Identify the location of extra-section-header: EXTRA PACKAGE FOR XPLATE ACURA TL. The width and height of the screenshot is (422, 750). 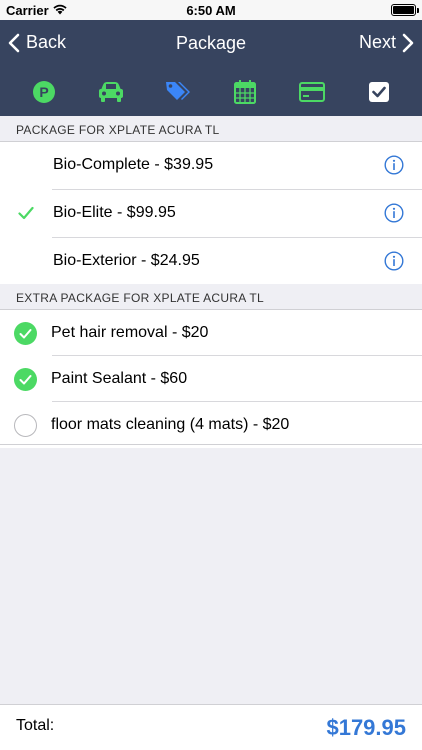
(211, 297).